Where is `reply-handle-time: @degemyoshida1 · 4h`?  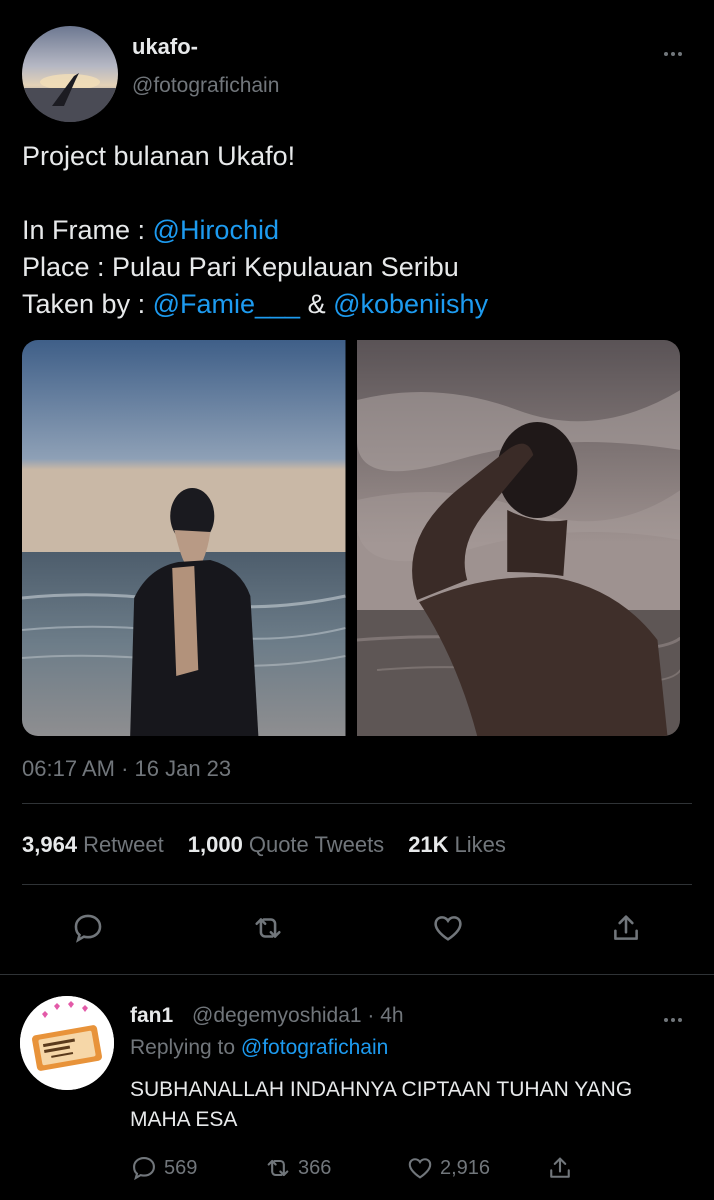
reply-handle-time: @degemyoshida1 · 4h is located at coordinates (298, 1016).